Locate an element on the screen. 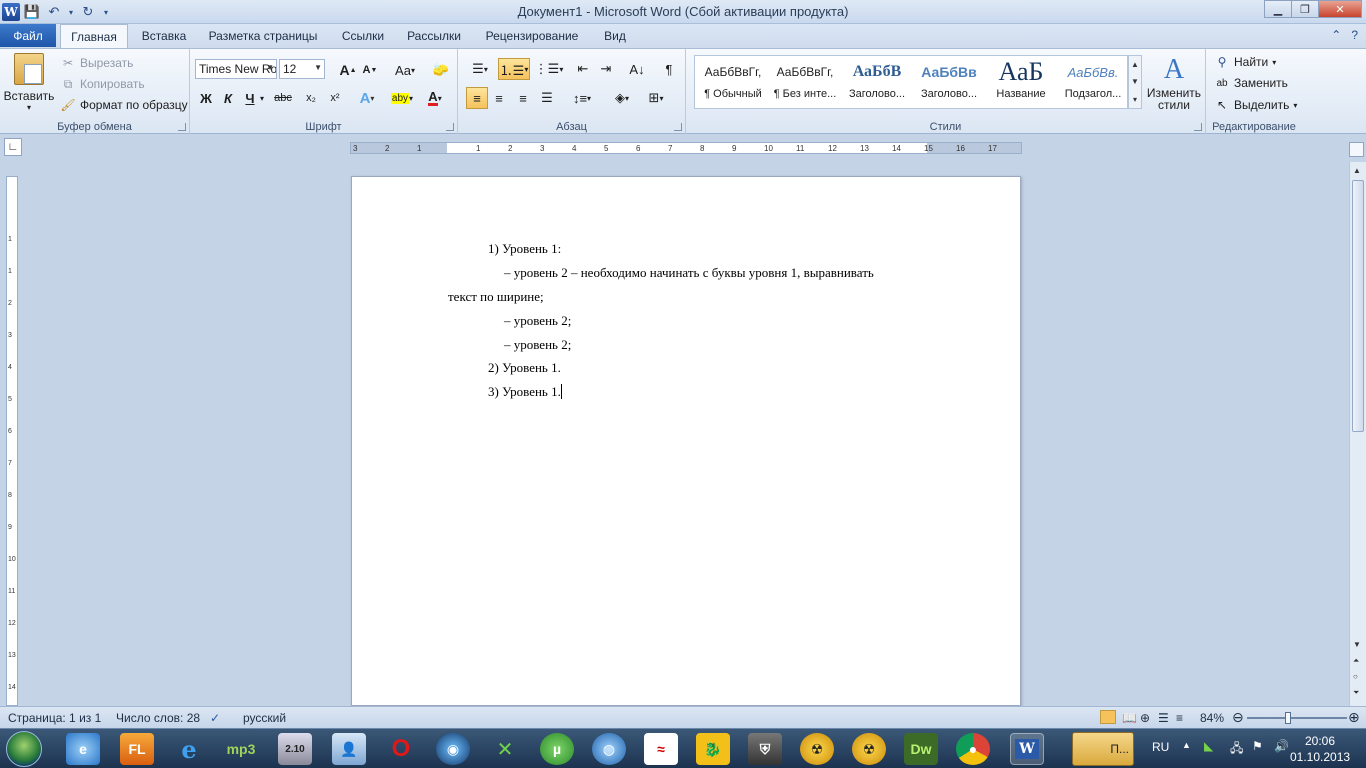  justify-button: ☰ is located at coordinates (547, 98).